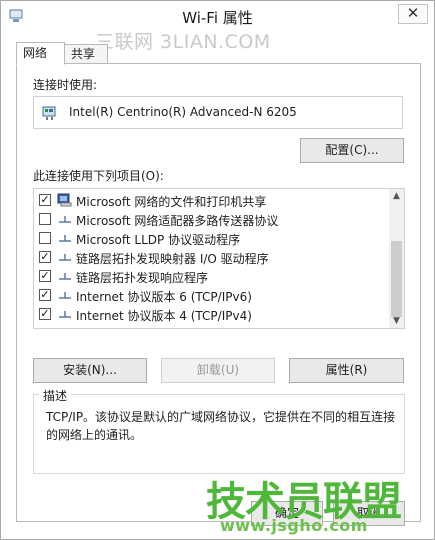  I want to click on item-label: Internet 协议版本 6 (TCP/IPv6), so click(164, 297).